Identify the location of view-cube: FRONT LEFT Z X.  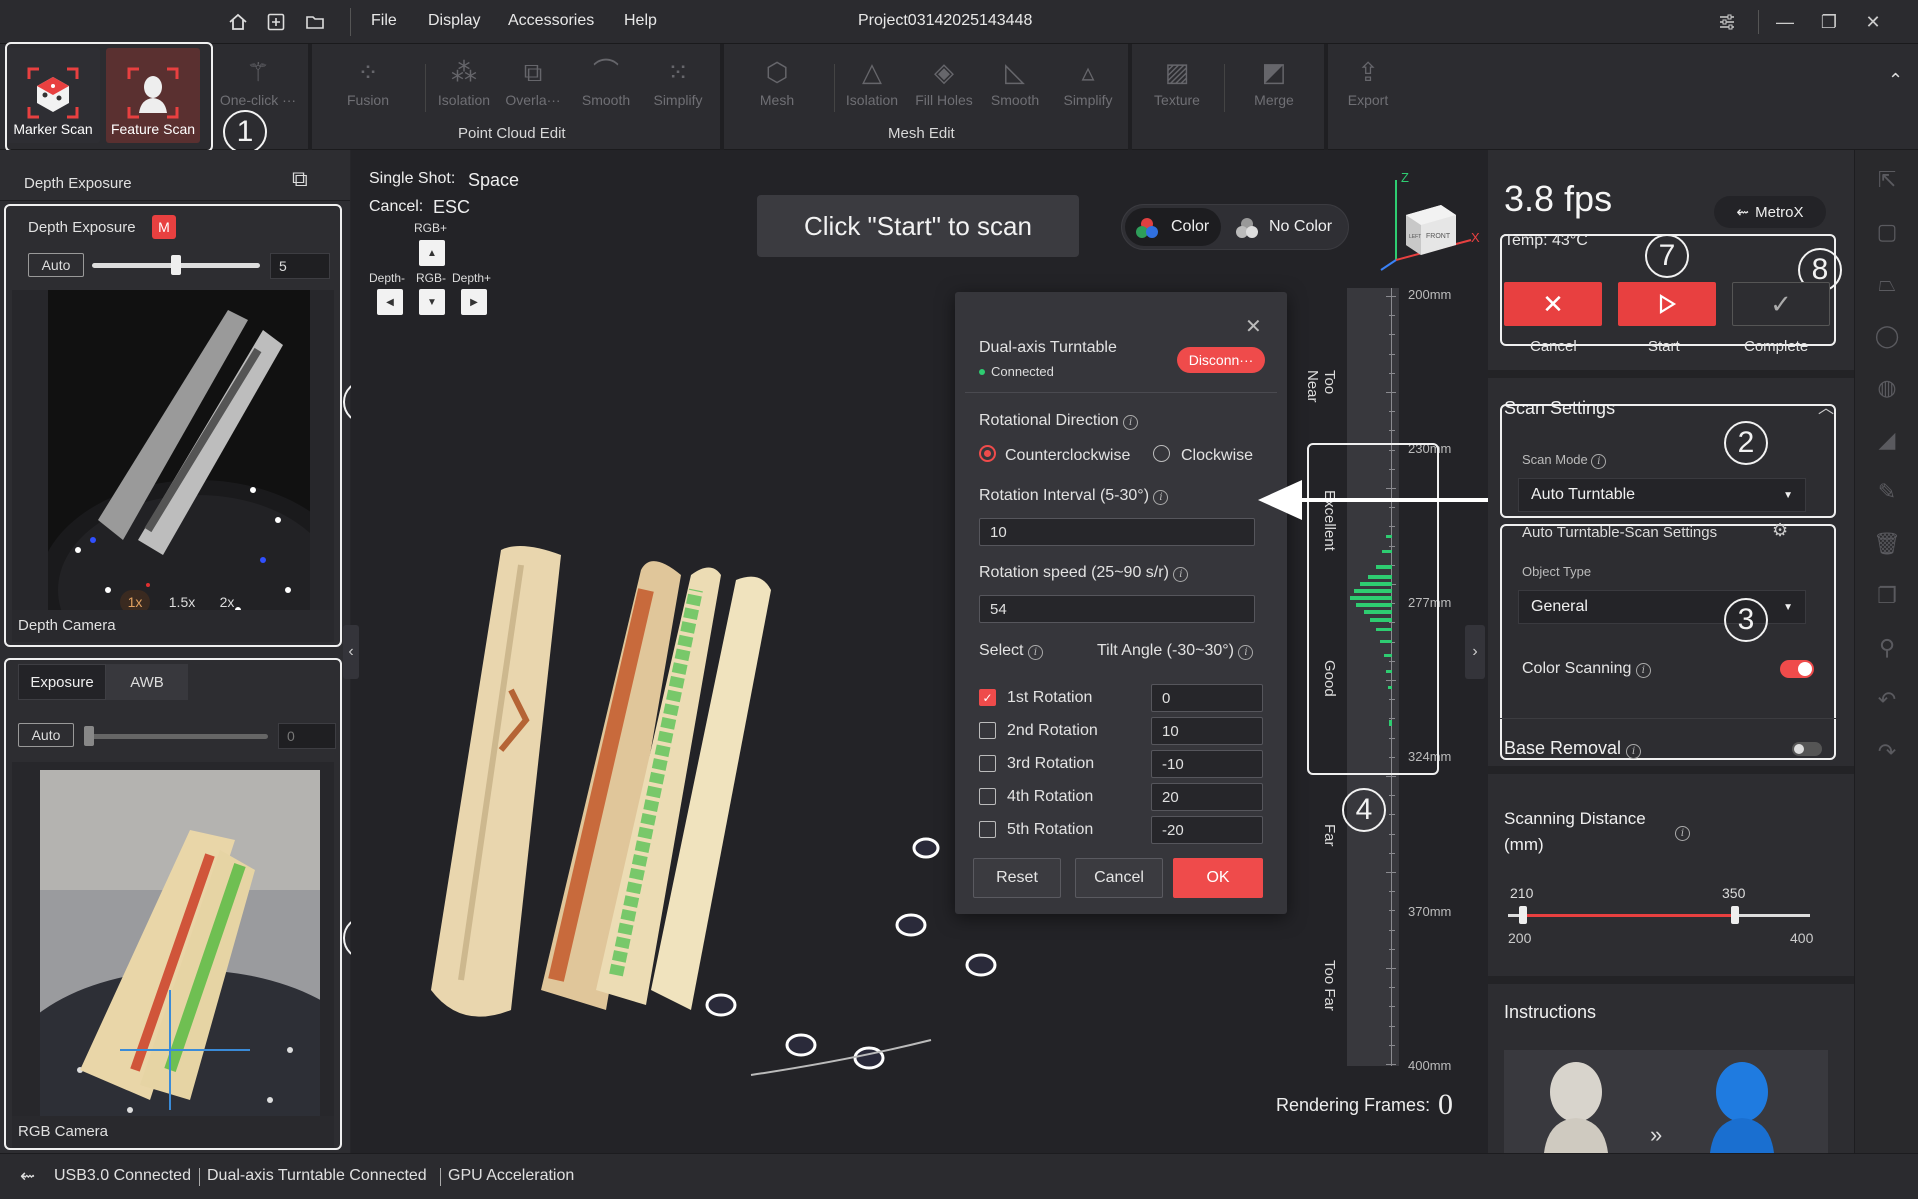
(1426, 225).